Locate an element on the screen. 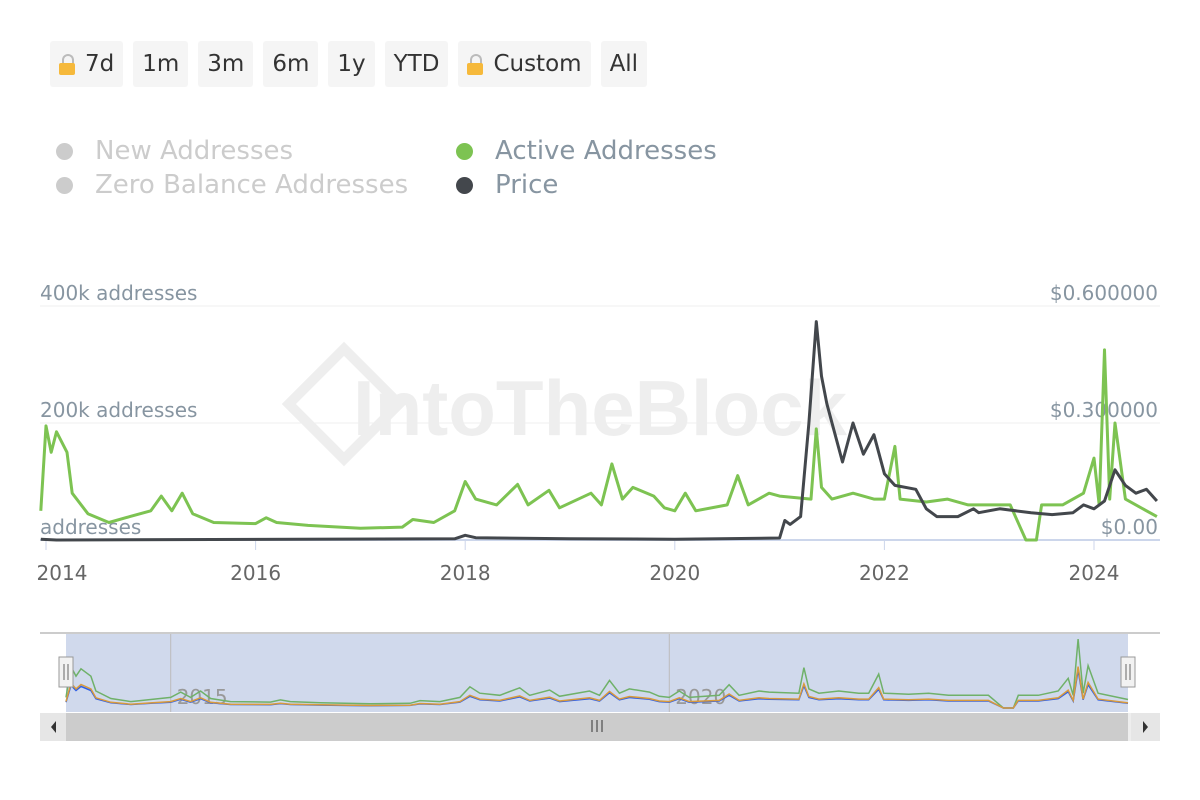 The width and height of the screenshot is (1200, 800). x-tick-label: 2022 is located at coordinates (884, 573).